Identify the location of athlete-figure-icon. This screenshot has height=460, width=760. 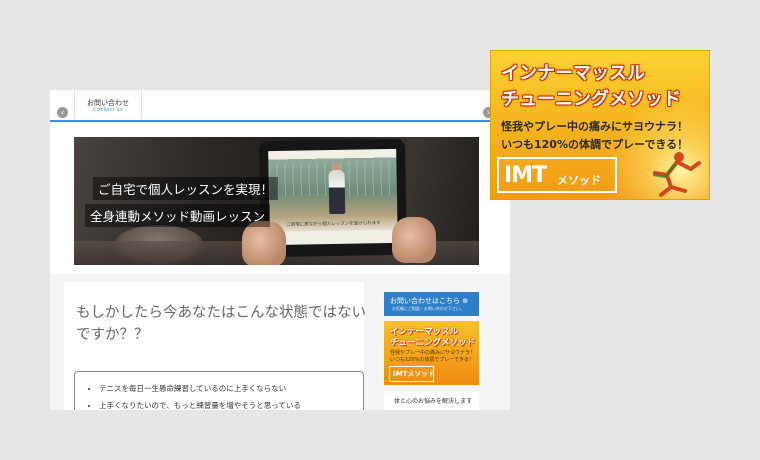
(676, 174).